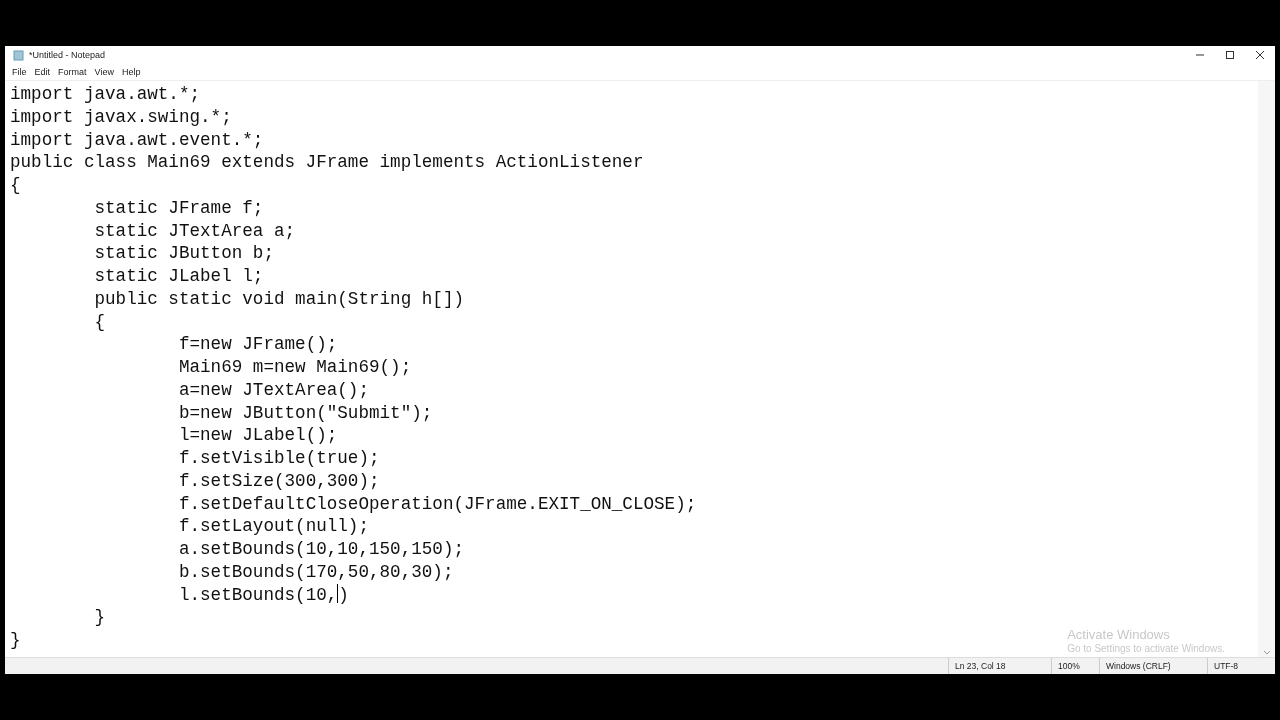  Describe the element at coordinates (67, 55) in the screenshot. I see `window-title: *Untitled - Notepad` at that location.